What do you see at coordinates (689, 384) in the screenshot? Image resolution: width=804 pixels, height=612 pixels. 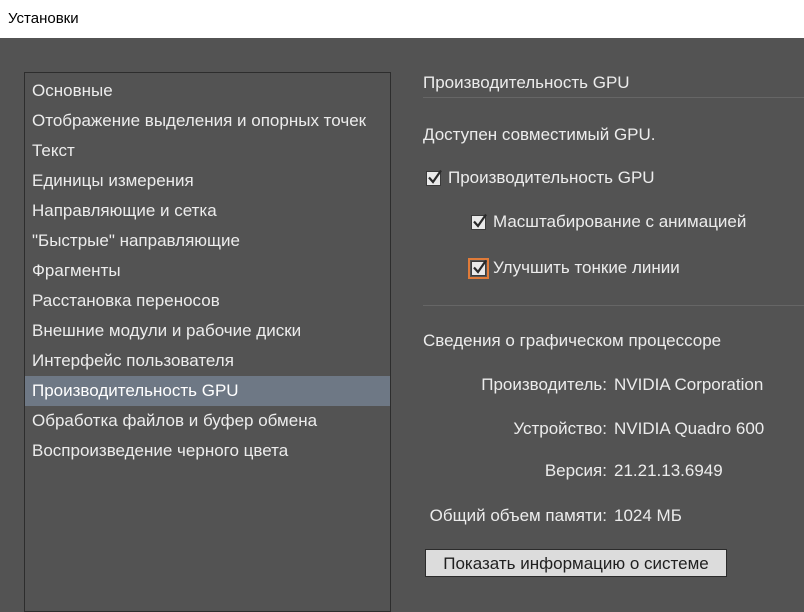 I see `vendor-value: NVIDIA Corporation` at bounding box center [689, 384].